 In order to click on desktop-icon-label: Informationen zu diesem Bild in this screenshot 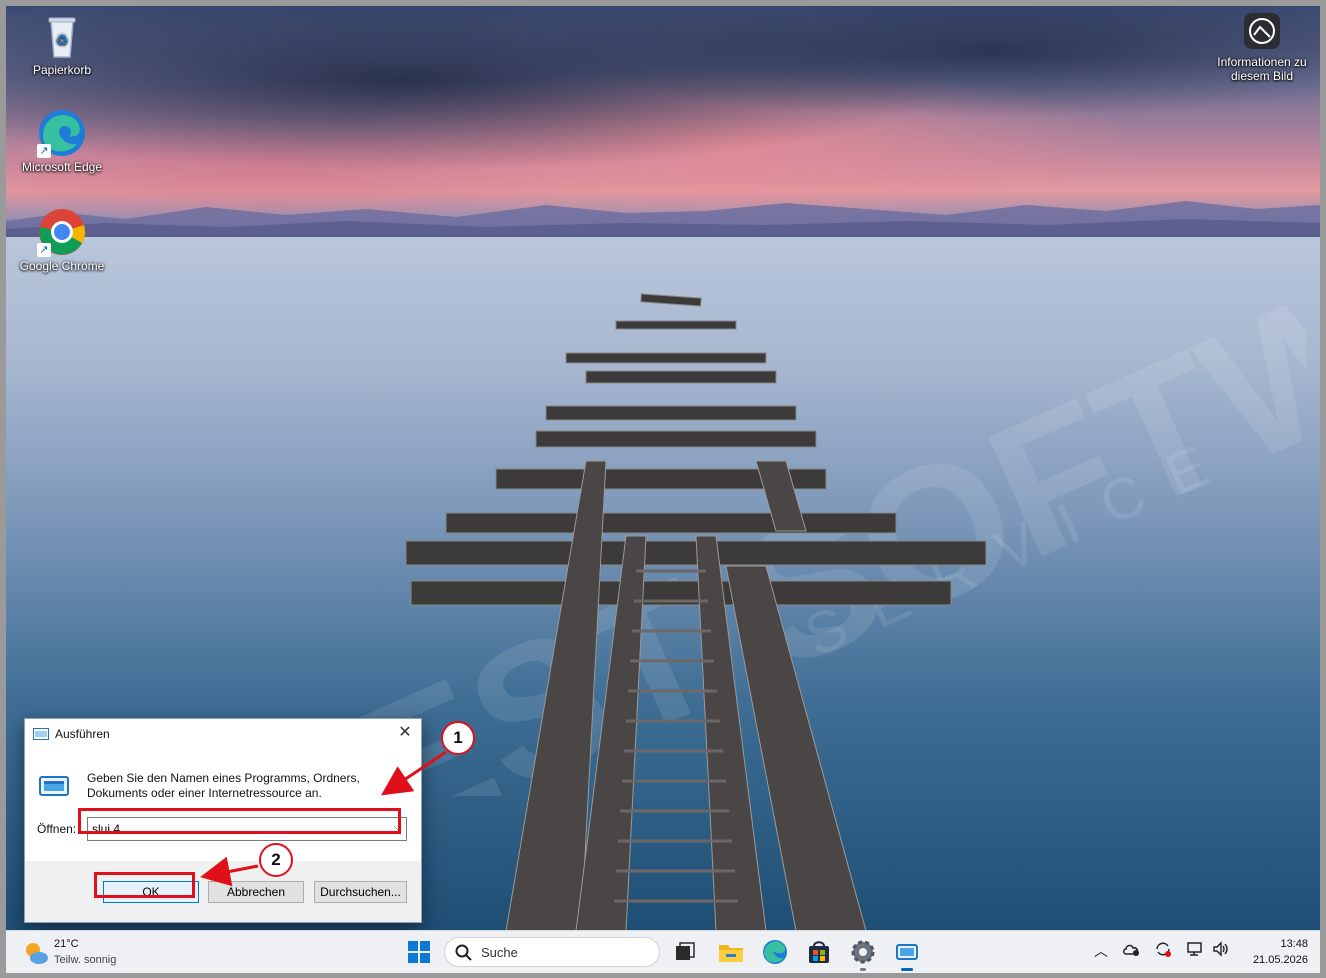, I will do `click(1262, 69)`.